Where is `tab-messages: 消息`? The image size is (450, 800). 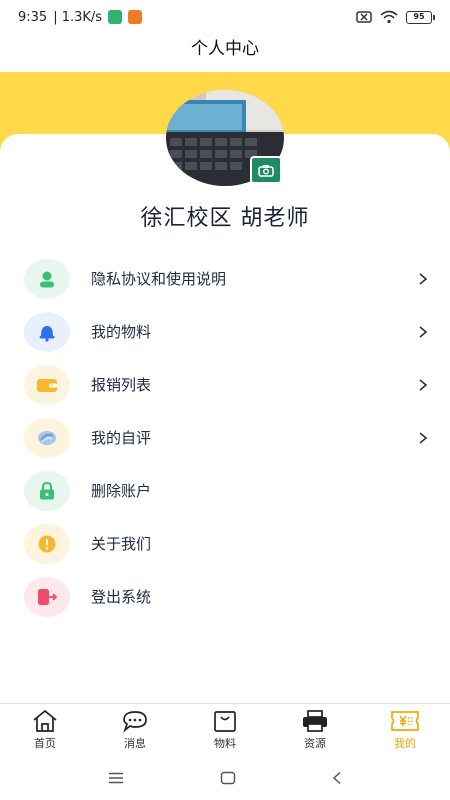 tab-messages: 消息 is located at coordinates (135, 729).